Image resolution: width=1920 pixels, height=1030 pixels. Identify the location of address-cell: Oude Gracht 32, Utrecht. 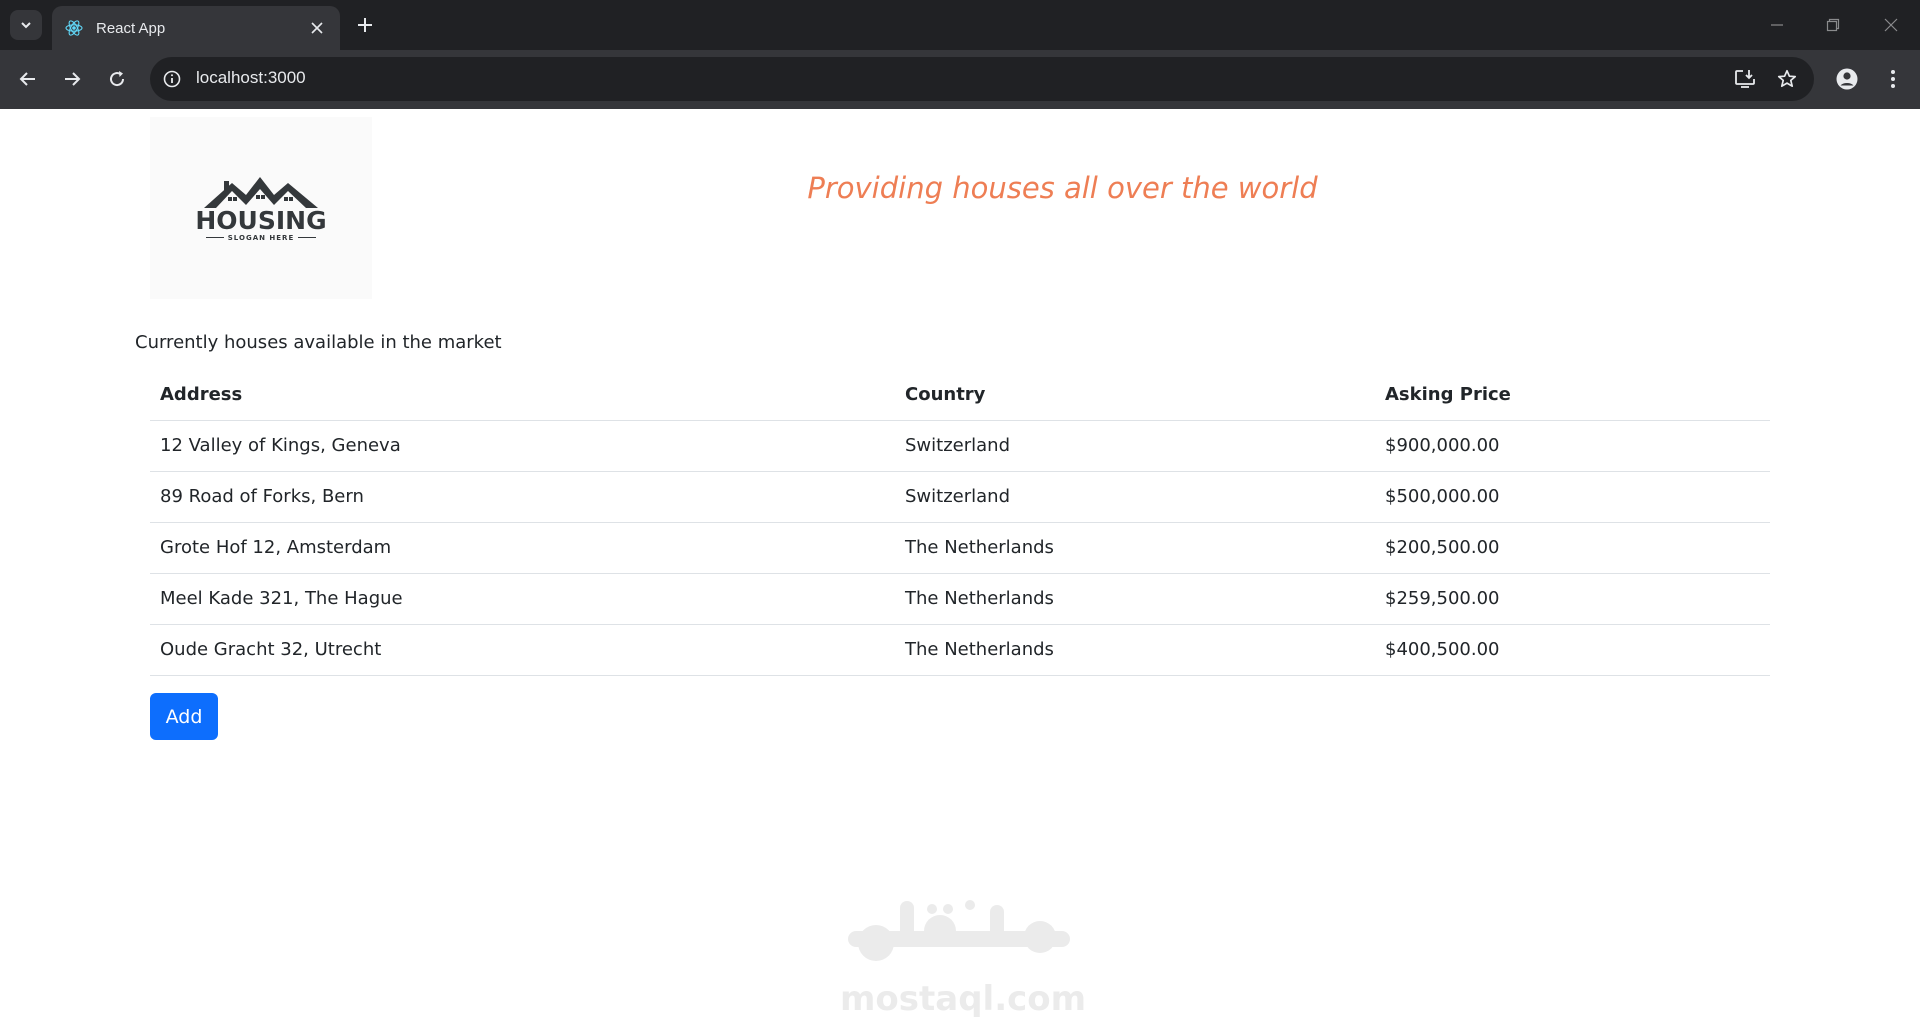
(522, 650).